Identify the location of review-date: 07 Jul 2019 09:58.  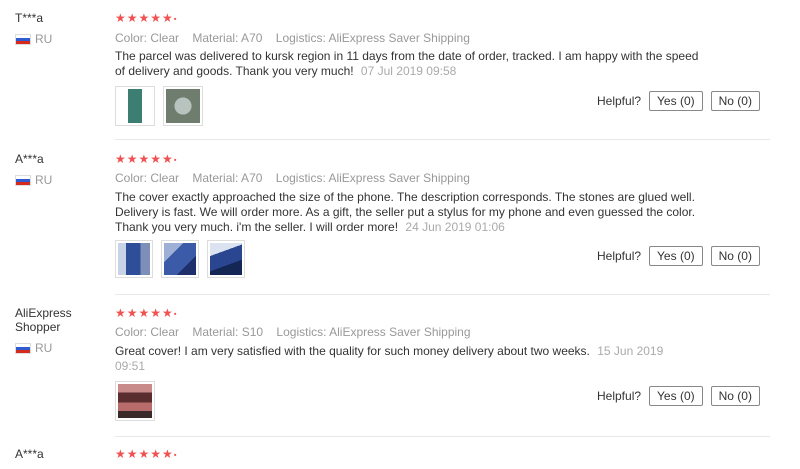
(408, 71).